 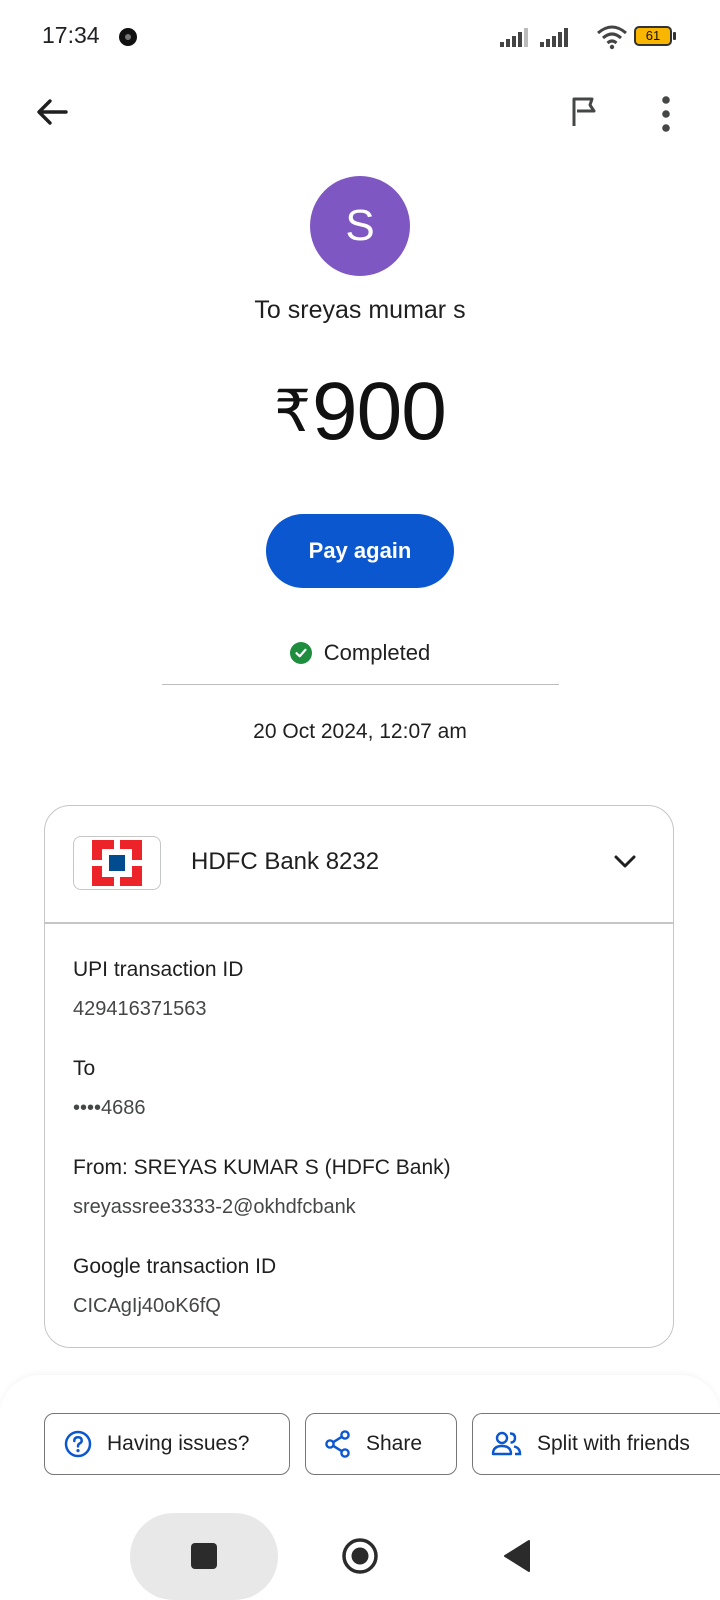 What do you see at coordinates (175, 1266) in the screenshot?
I see `google-transaction-id-label: Google transaction ID` at bounding box center [175, 1266].